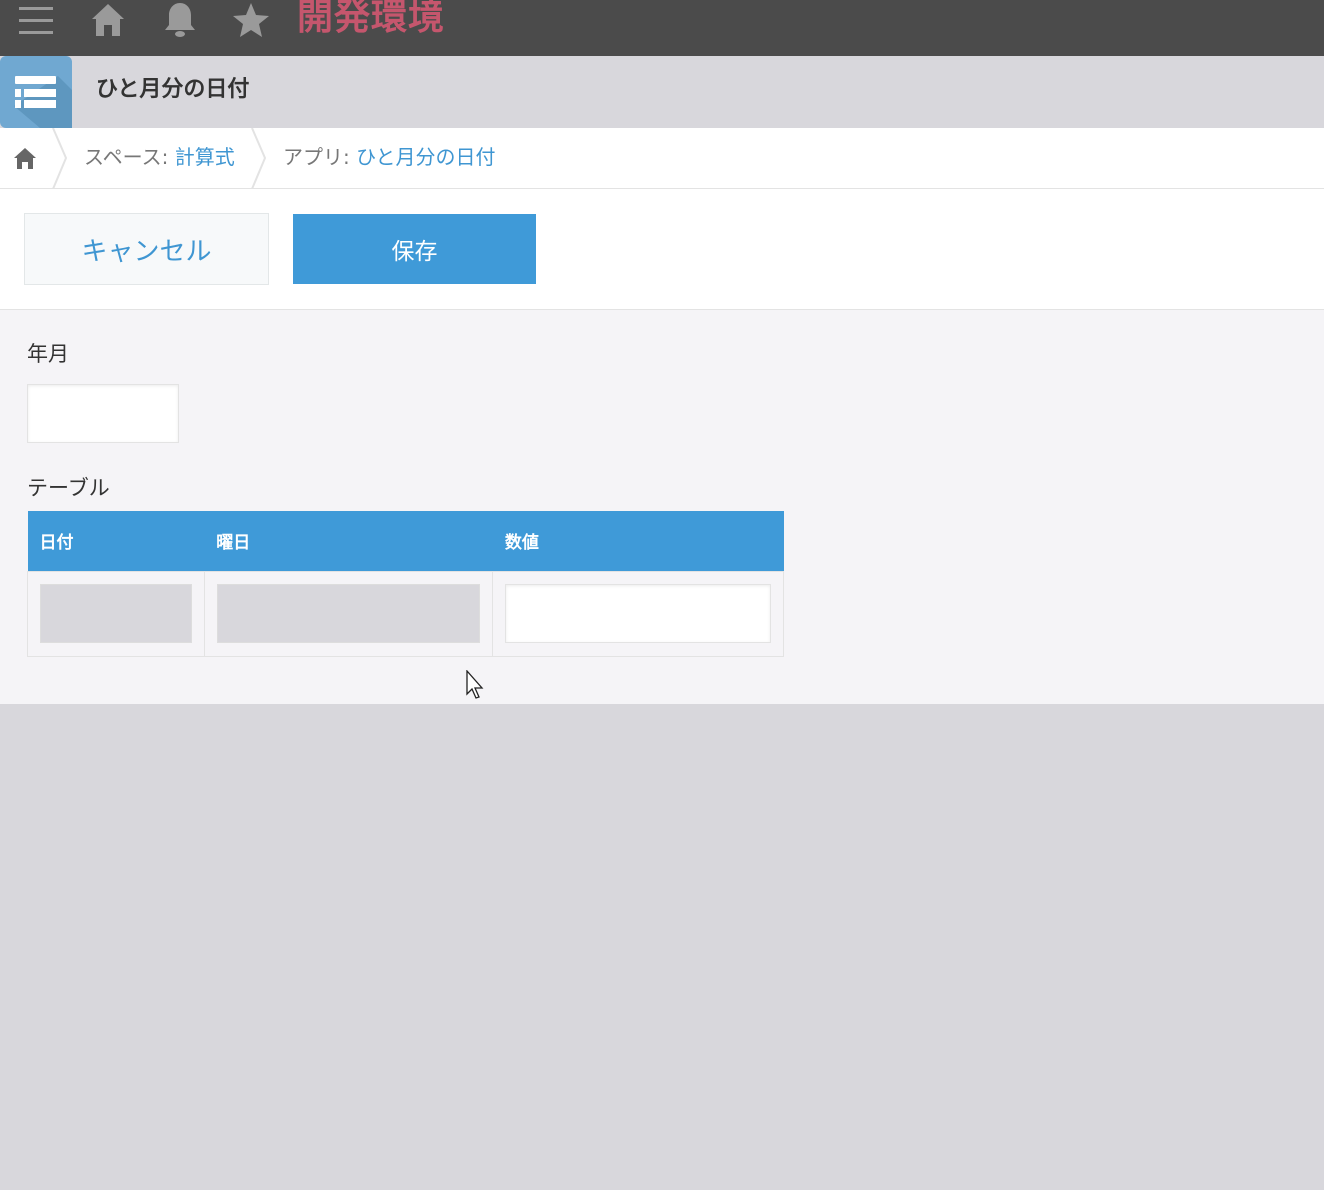  What do you see at coordinates (371, 19) in the screenshot?
I see `environment-title: 開発環境` at bounding box center [371, 19].